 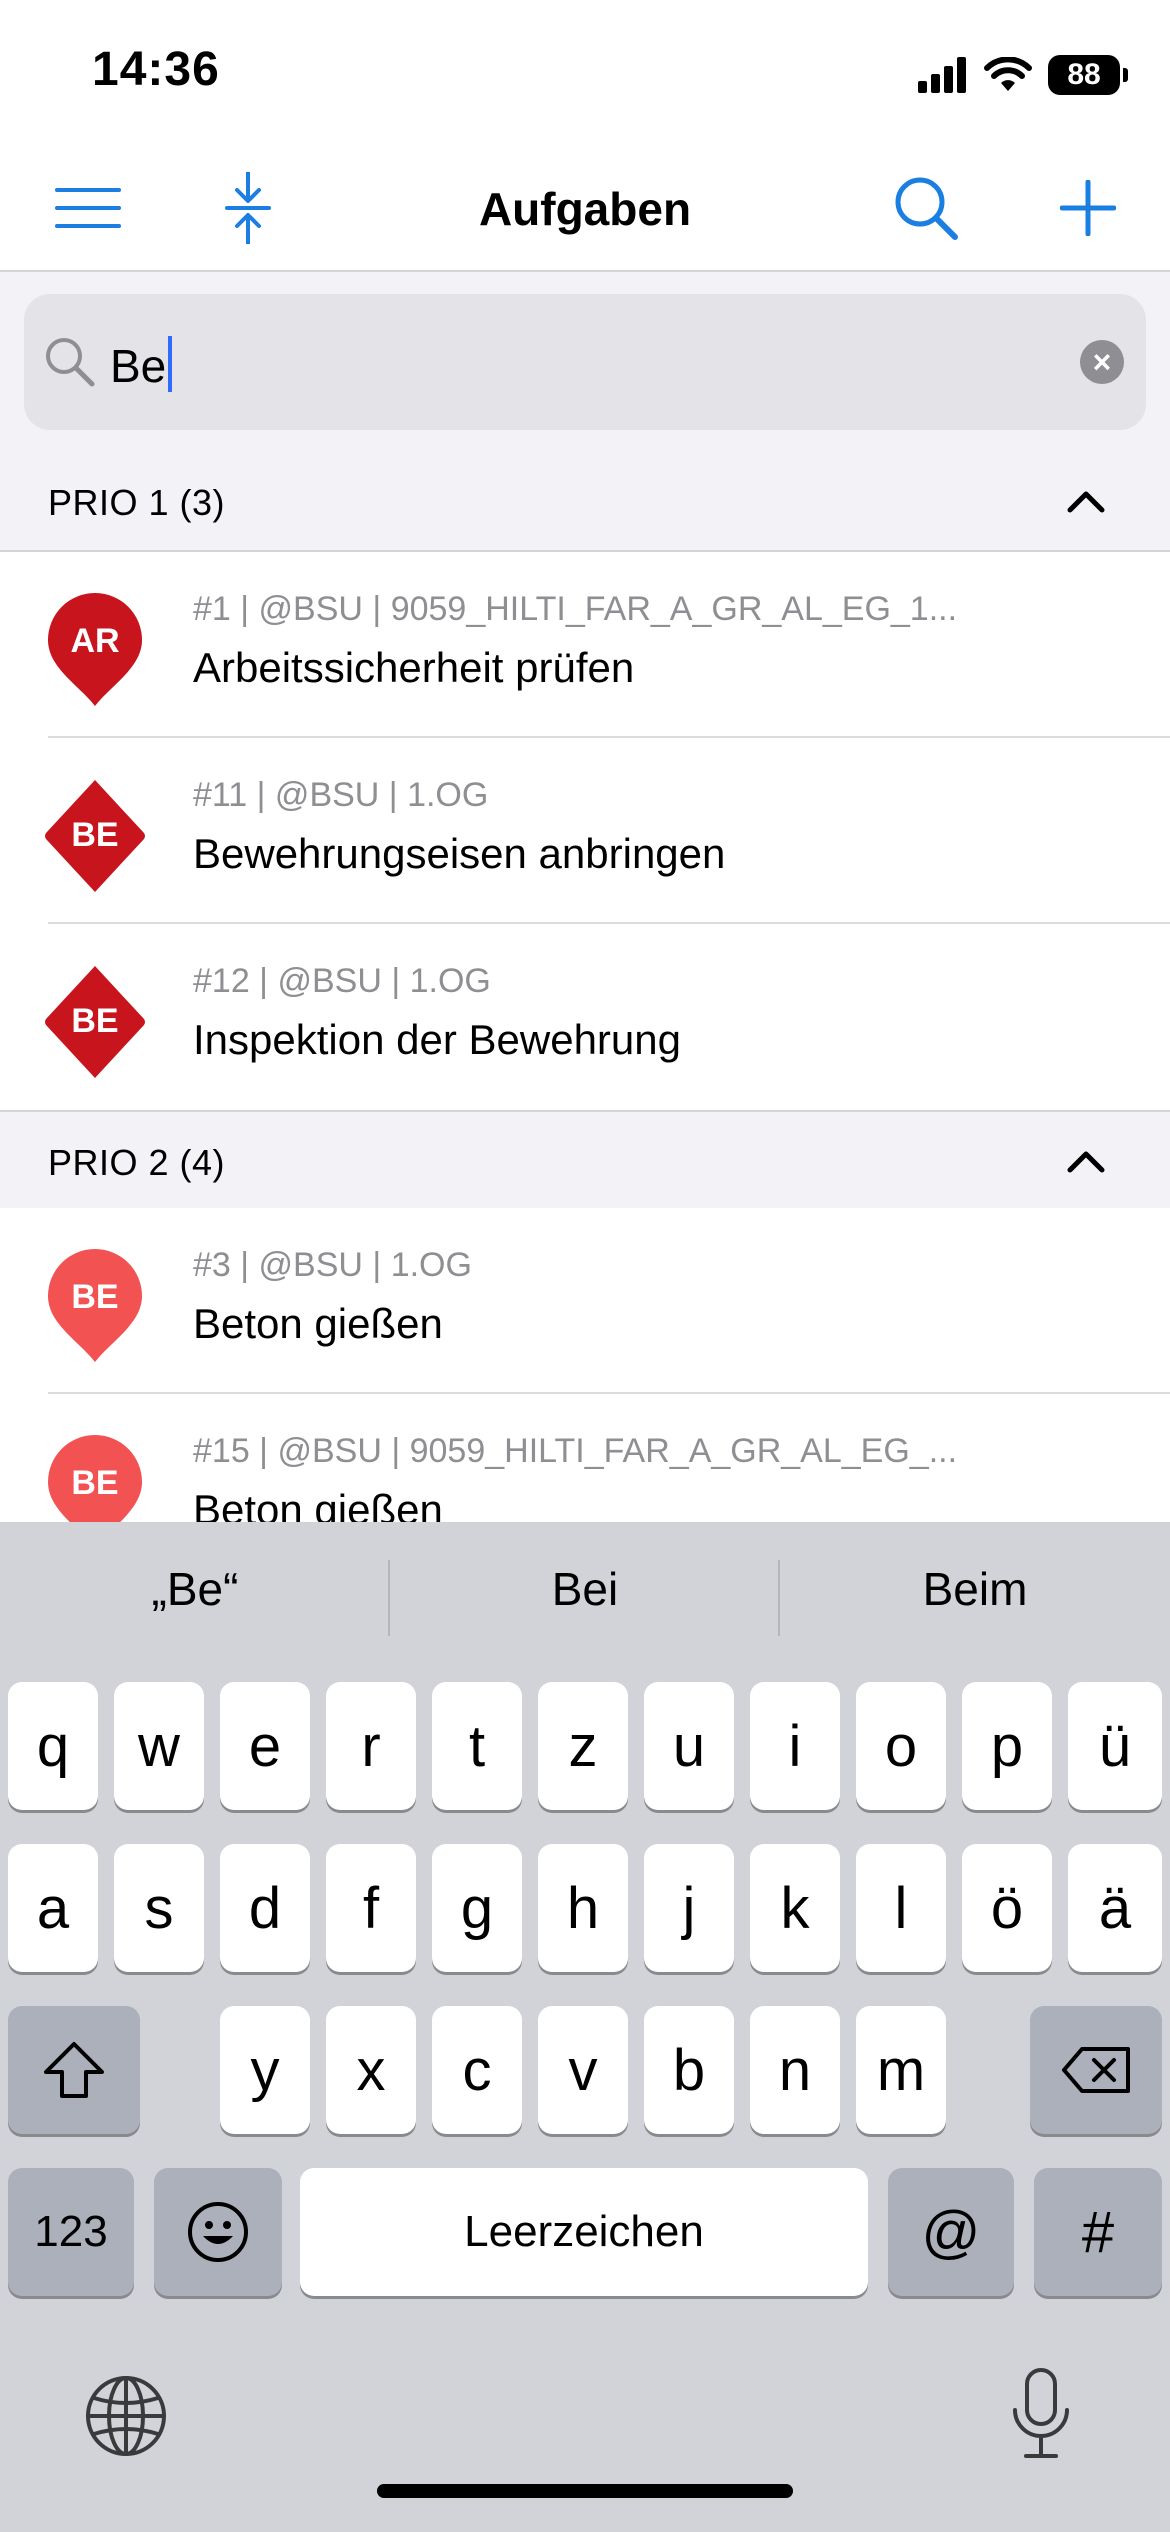 I want to click on key-m: m, so click(x=901, y=2070).